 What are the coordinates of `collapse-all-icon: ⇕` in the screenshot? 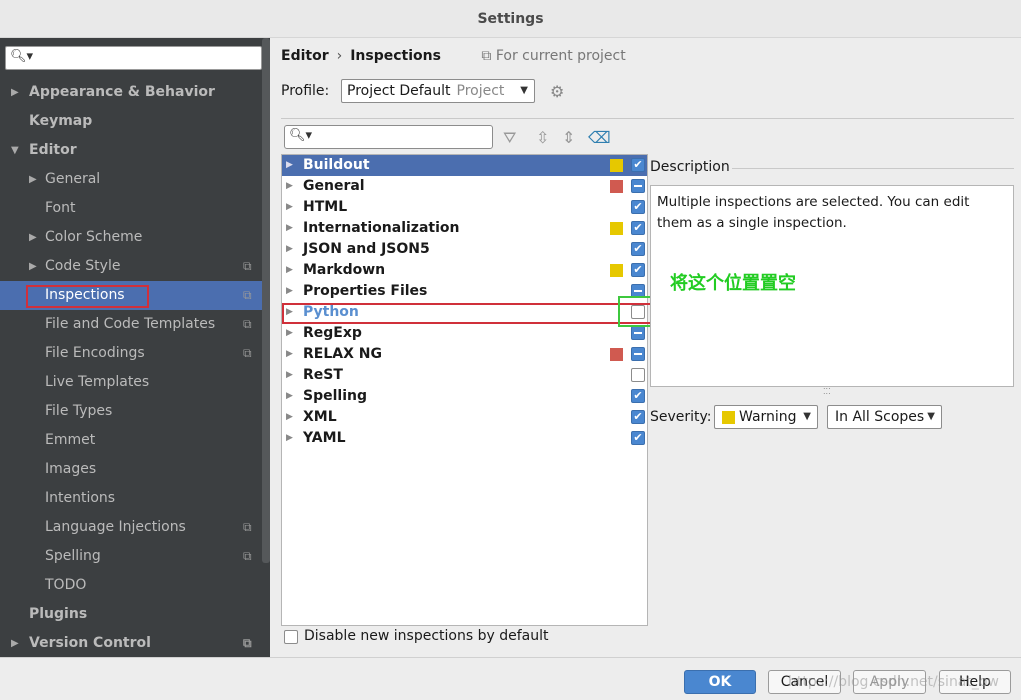 It's located at (568, 137).